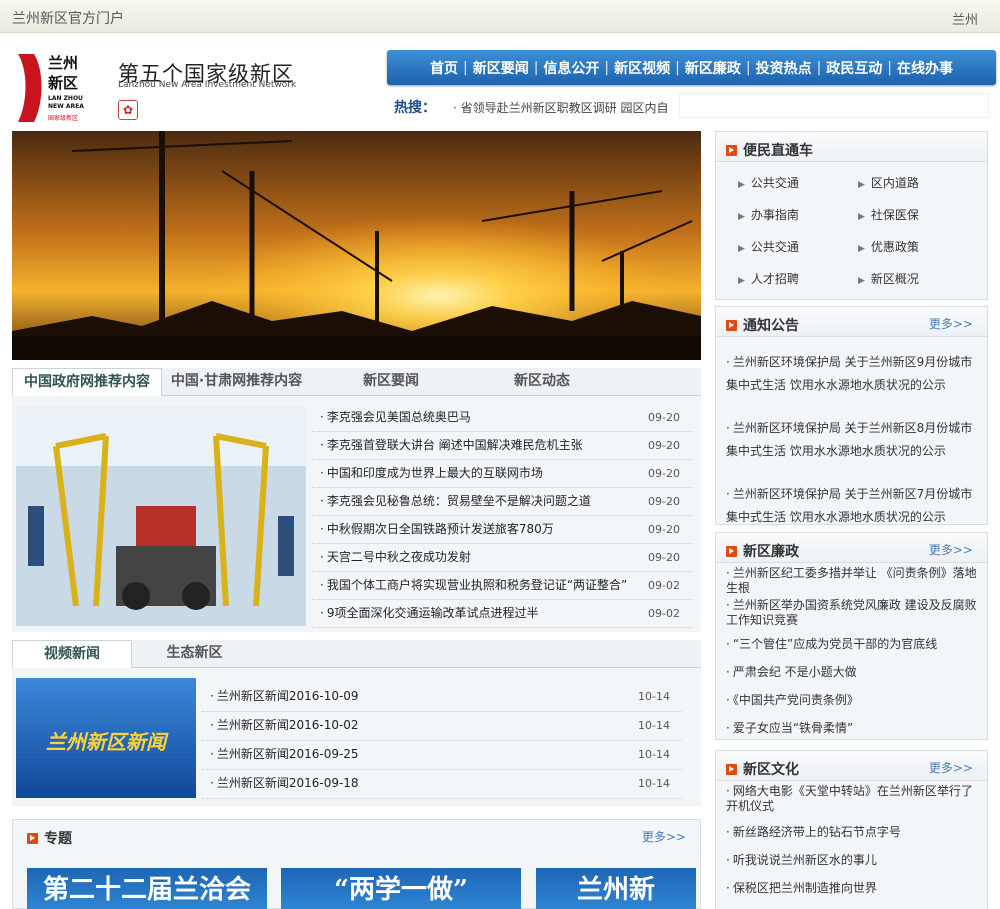 This screenshot has width=1000, height=909. What do you see at coordinates (965, 18) in the screenshot?
I see `city-link: 兰州` at bounding box center [965, 18].